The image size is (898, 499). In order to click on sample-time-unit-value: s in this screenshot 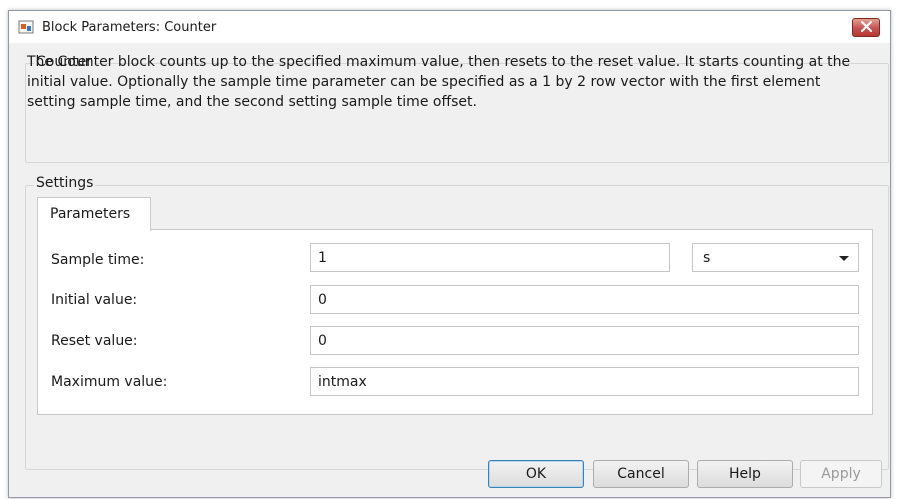, I will do `click(707, 257)`.